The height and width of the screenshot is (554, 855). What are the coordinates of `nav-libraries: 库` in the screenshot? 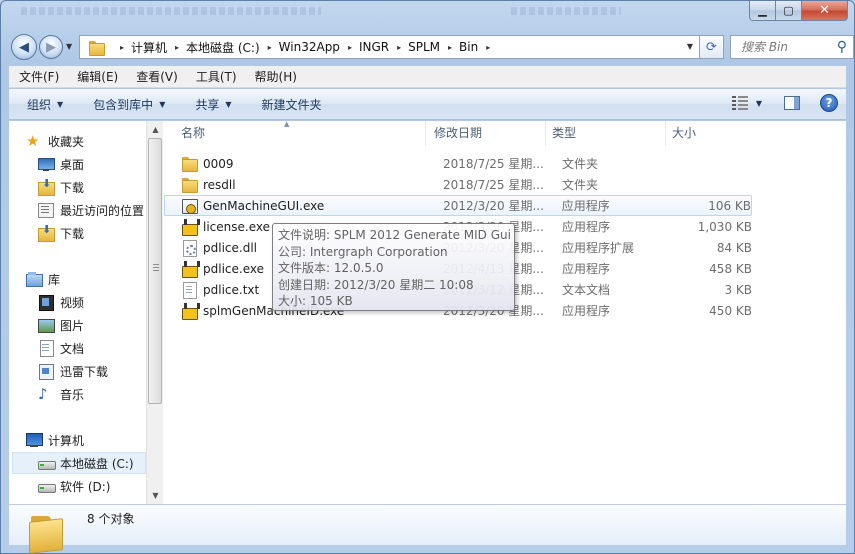 It's located at (43, 279).